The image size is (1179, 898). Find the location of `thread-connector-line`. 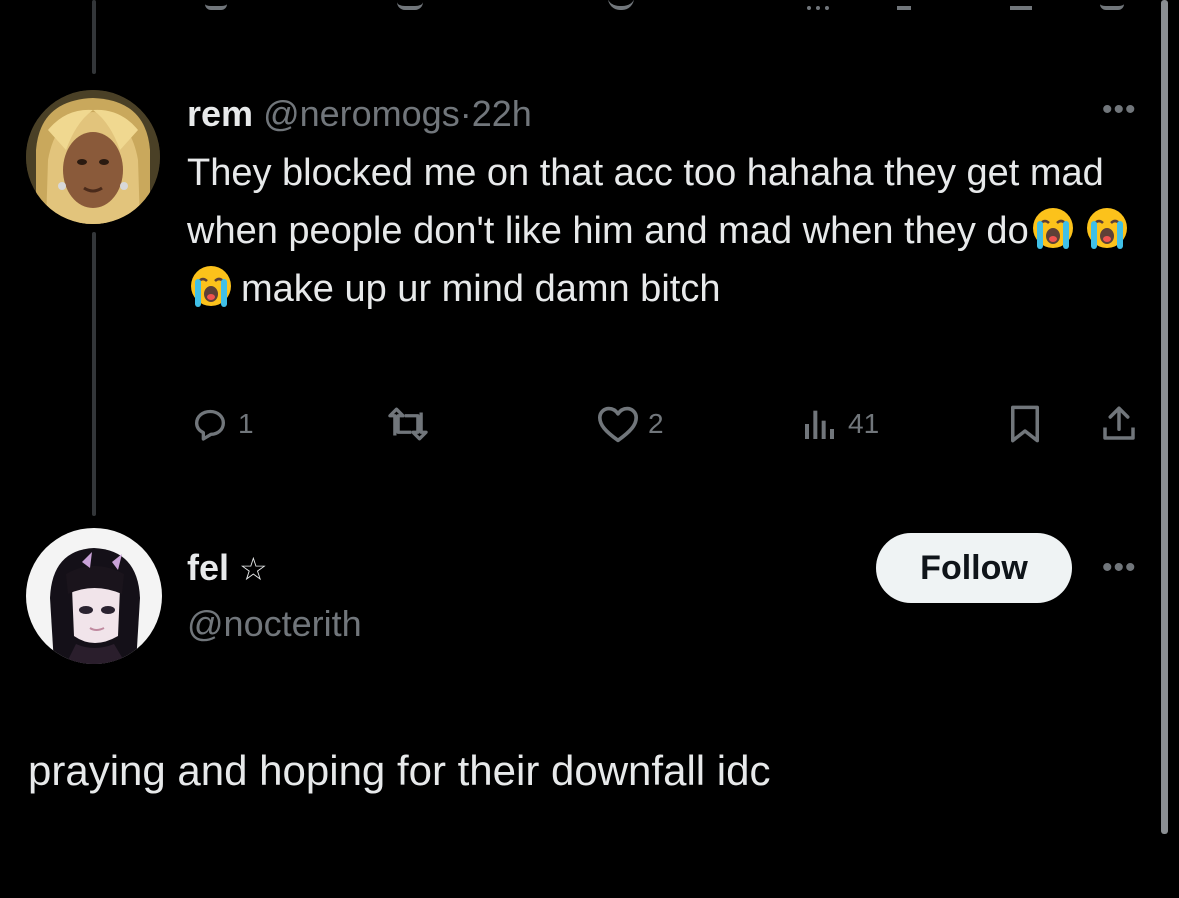

thread-connector-line is located at coordinates (94, 374).